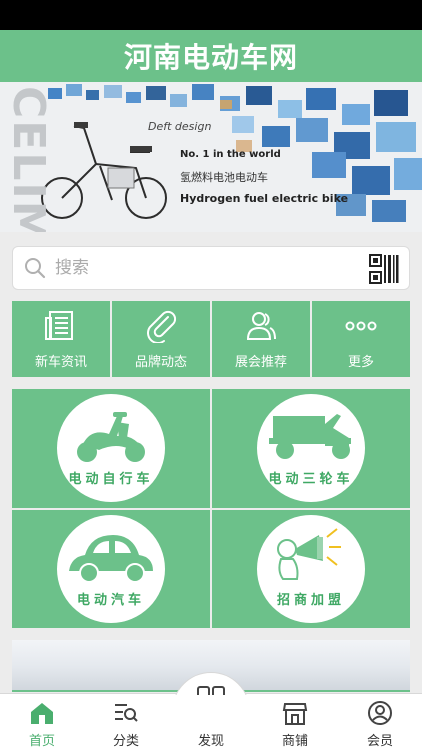  I want to click on status-bar, so click(211, 15).